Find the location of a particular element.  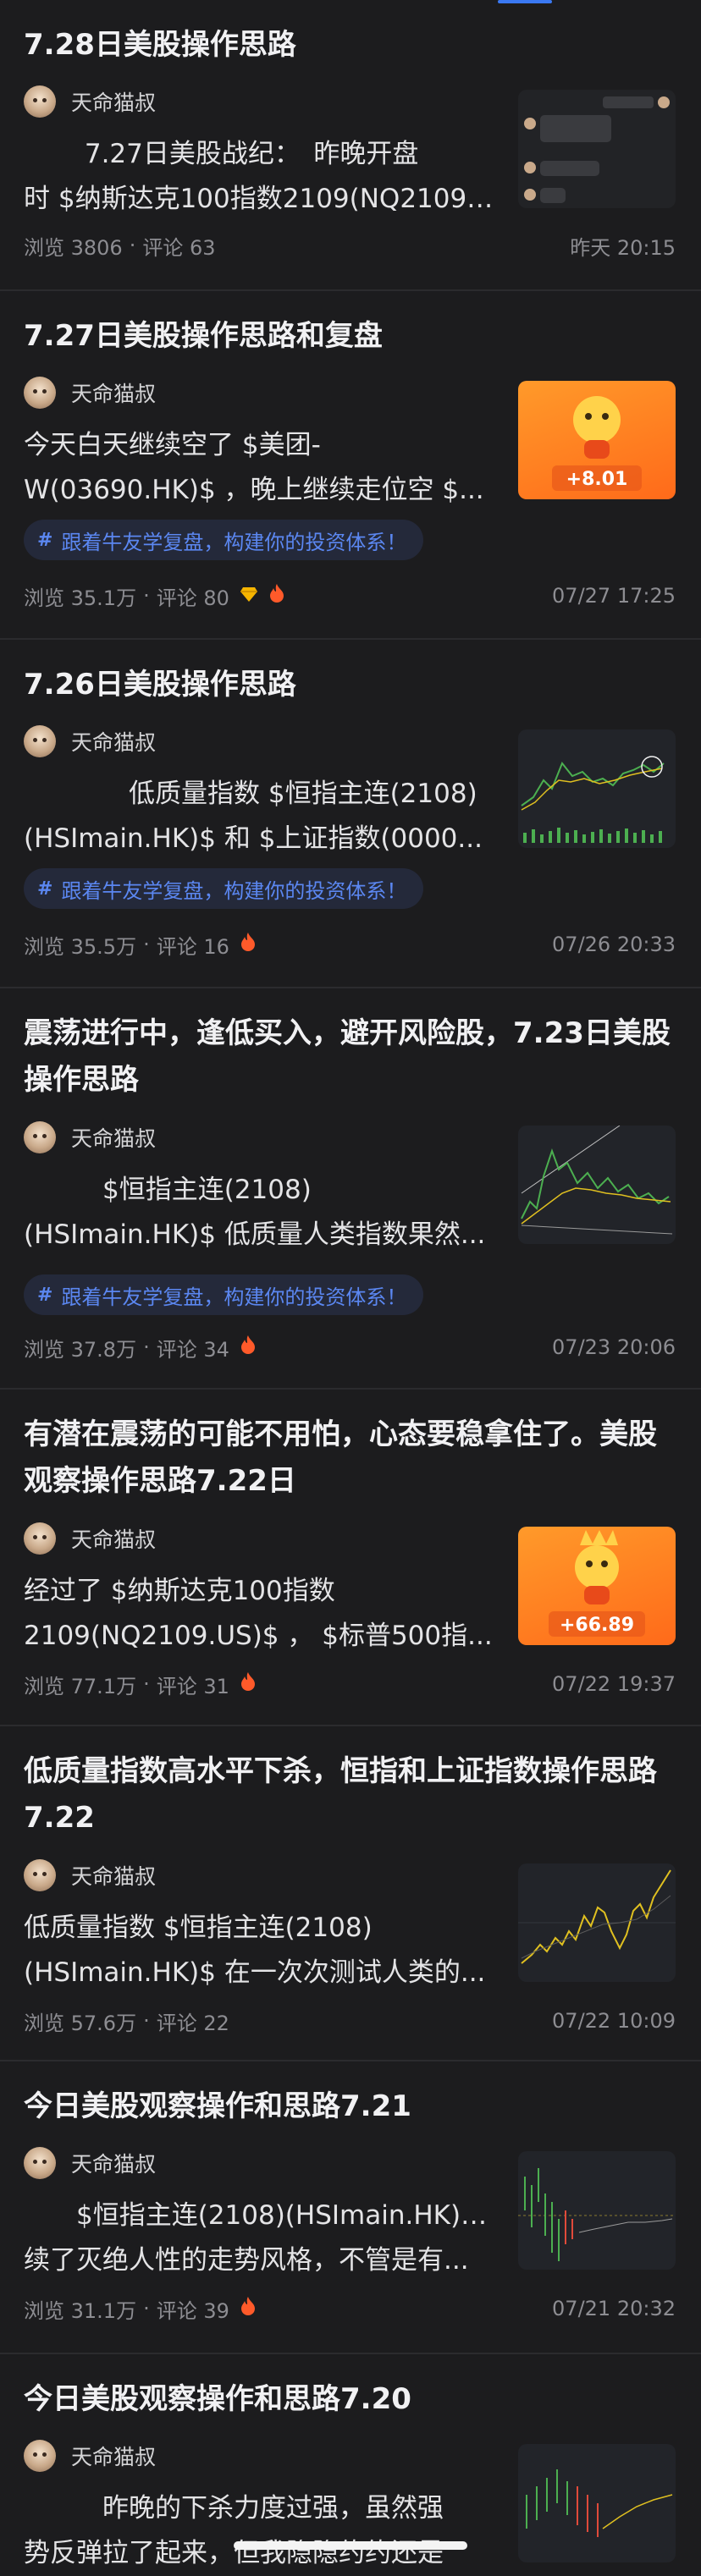

excerpt-line: $恒指主连(2108)(HSImain.HK)$ 延 is located at coordinates (261, 2215).